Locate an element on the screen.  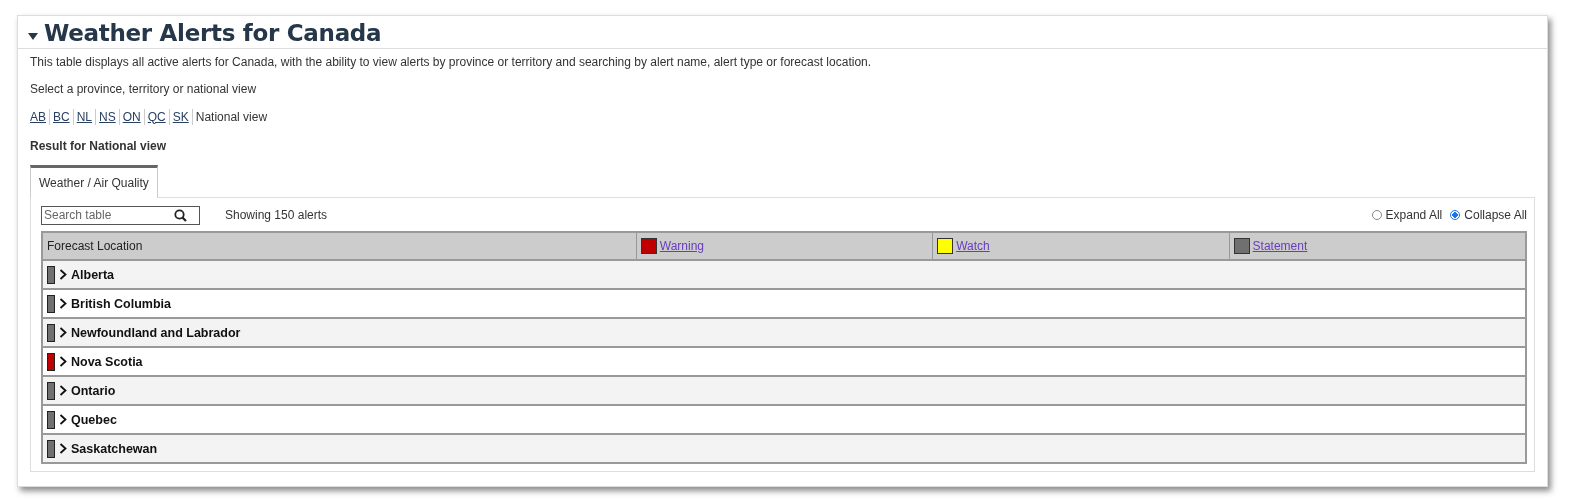
radio-label: Expand All is located at coordinates (1414, 215).